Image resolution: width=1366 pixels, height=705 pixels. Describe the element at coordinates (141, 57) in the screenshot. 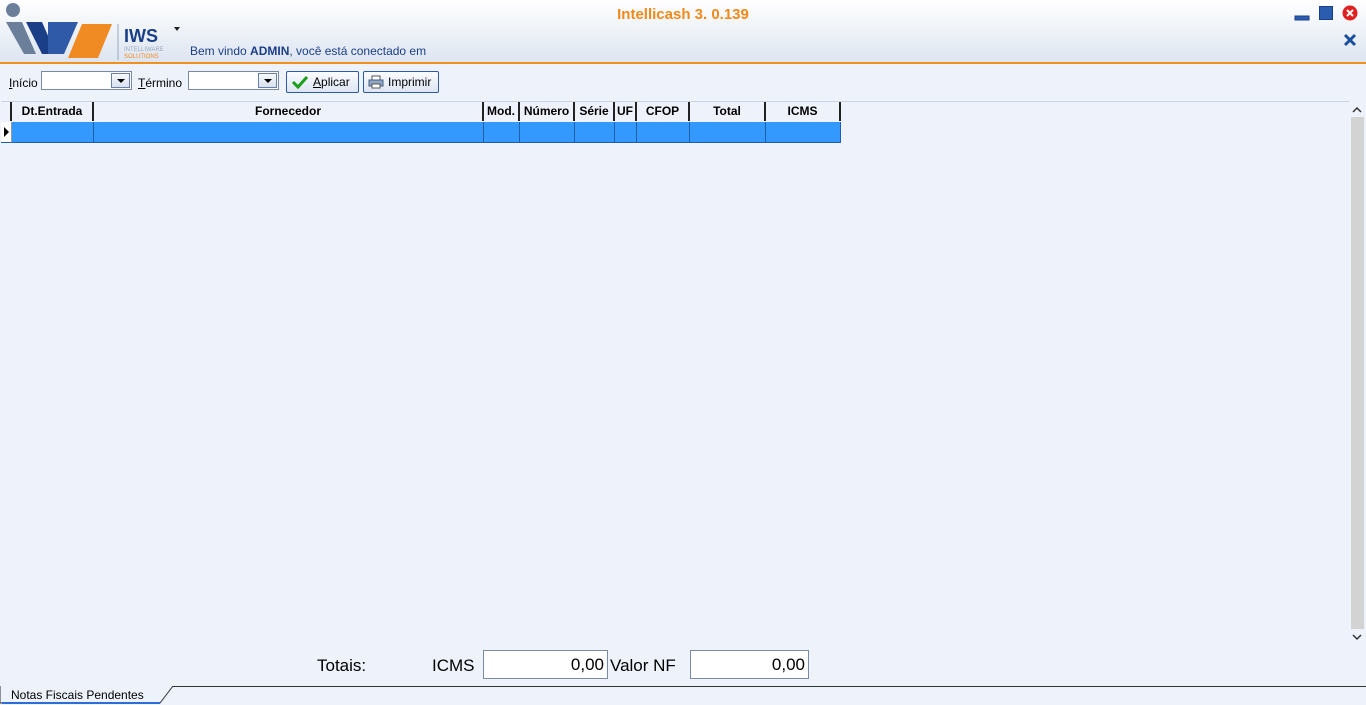

I see `svg-text: SOLUTIONS` at that location.